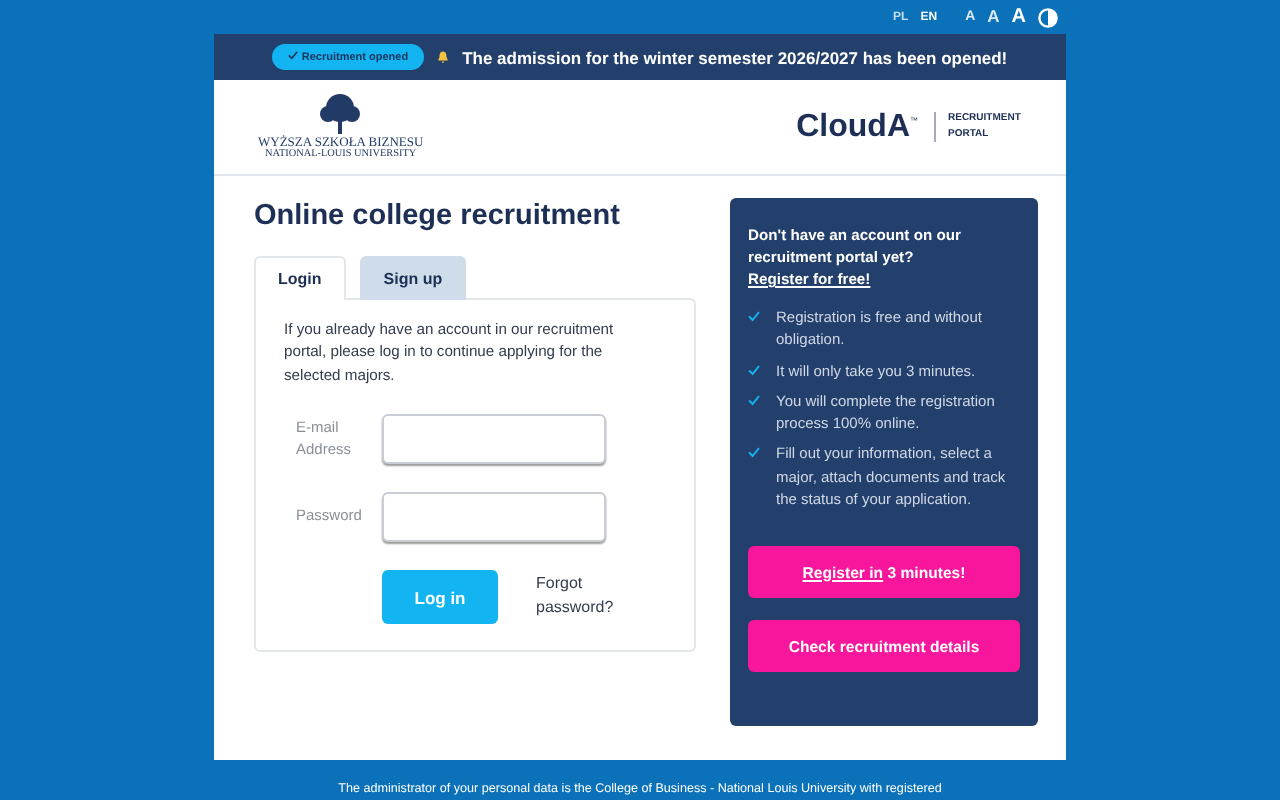 This screenshot has height=800, width=1280. What do you see at coordinates (413, 278) in the screenshot?
I see `tab: Sign up` at bounding box center [413, 278].